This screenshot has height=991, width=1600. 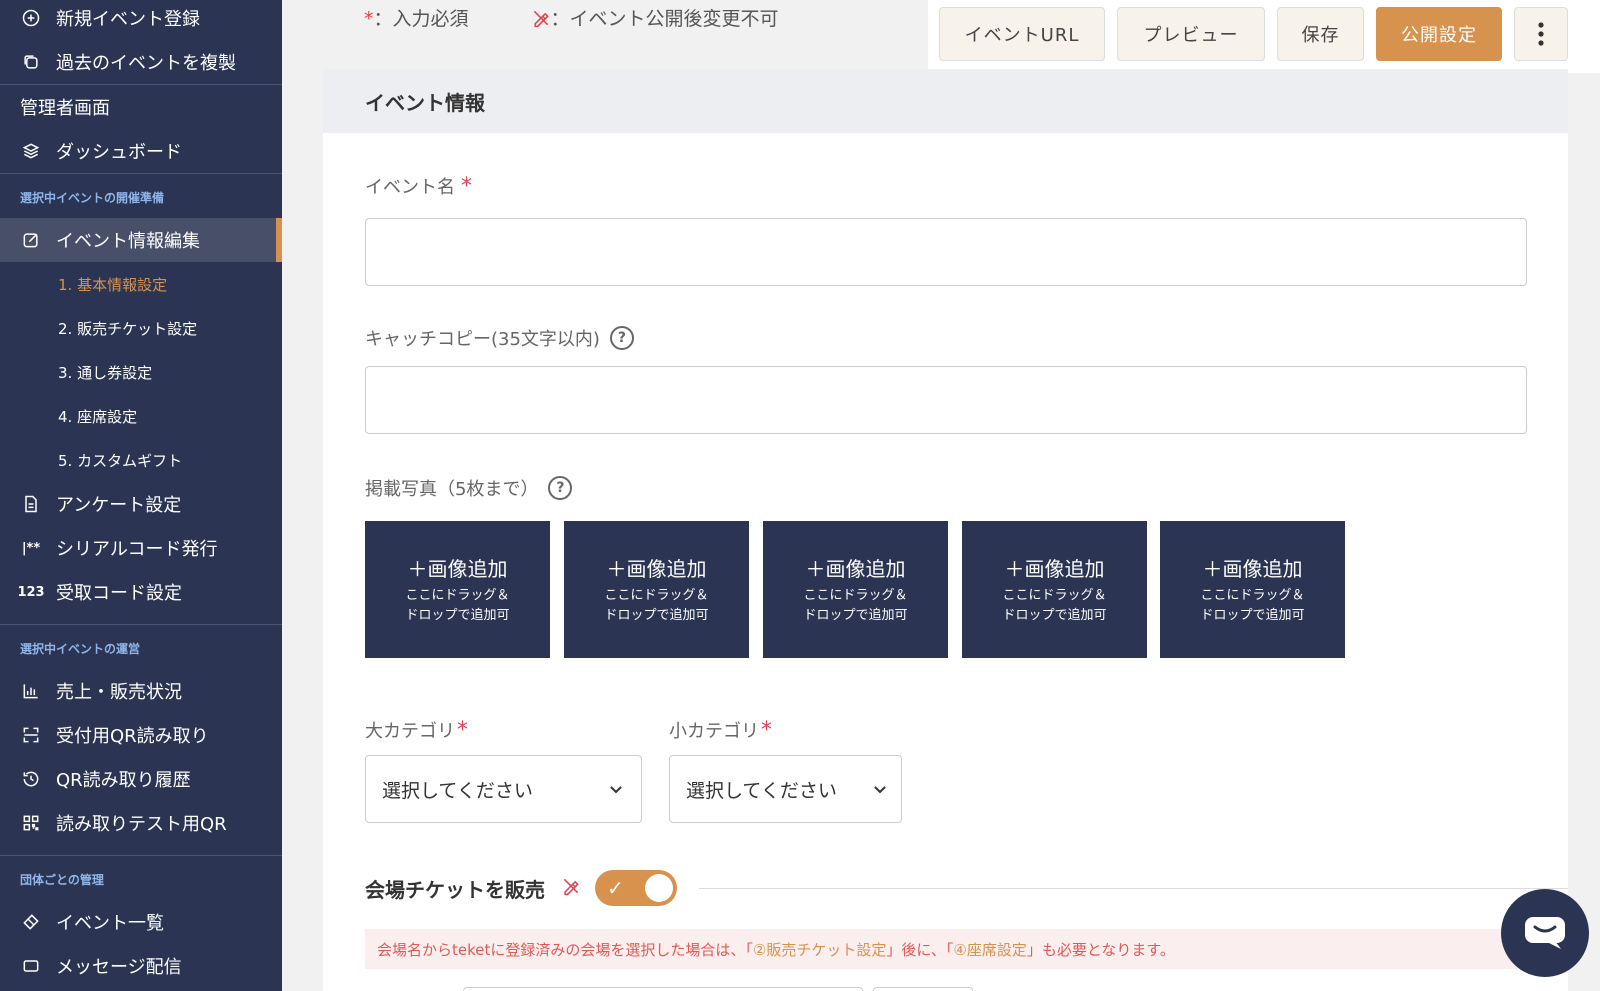 I want to click on sidebar-item-duplicate-event: 過去のイベントを複製, so click(x=141, y=62).